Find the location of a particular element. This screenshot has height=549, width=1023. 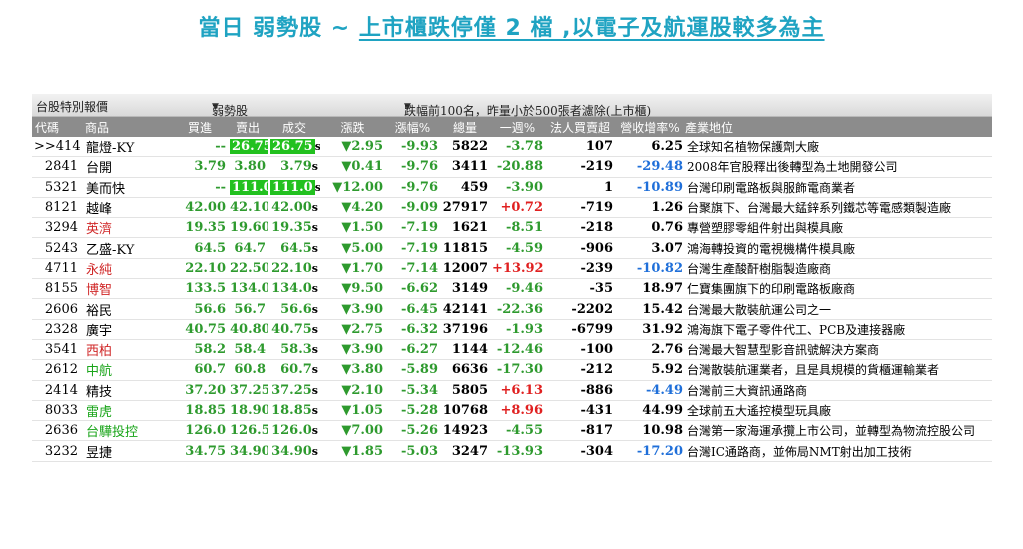

cell-pct: -9.09 is located at coordinates (419, 208).